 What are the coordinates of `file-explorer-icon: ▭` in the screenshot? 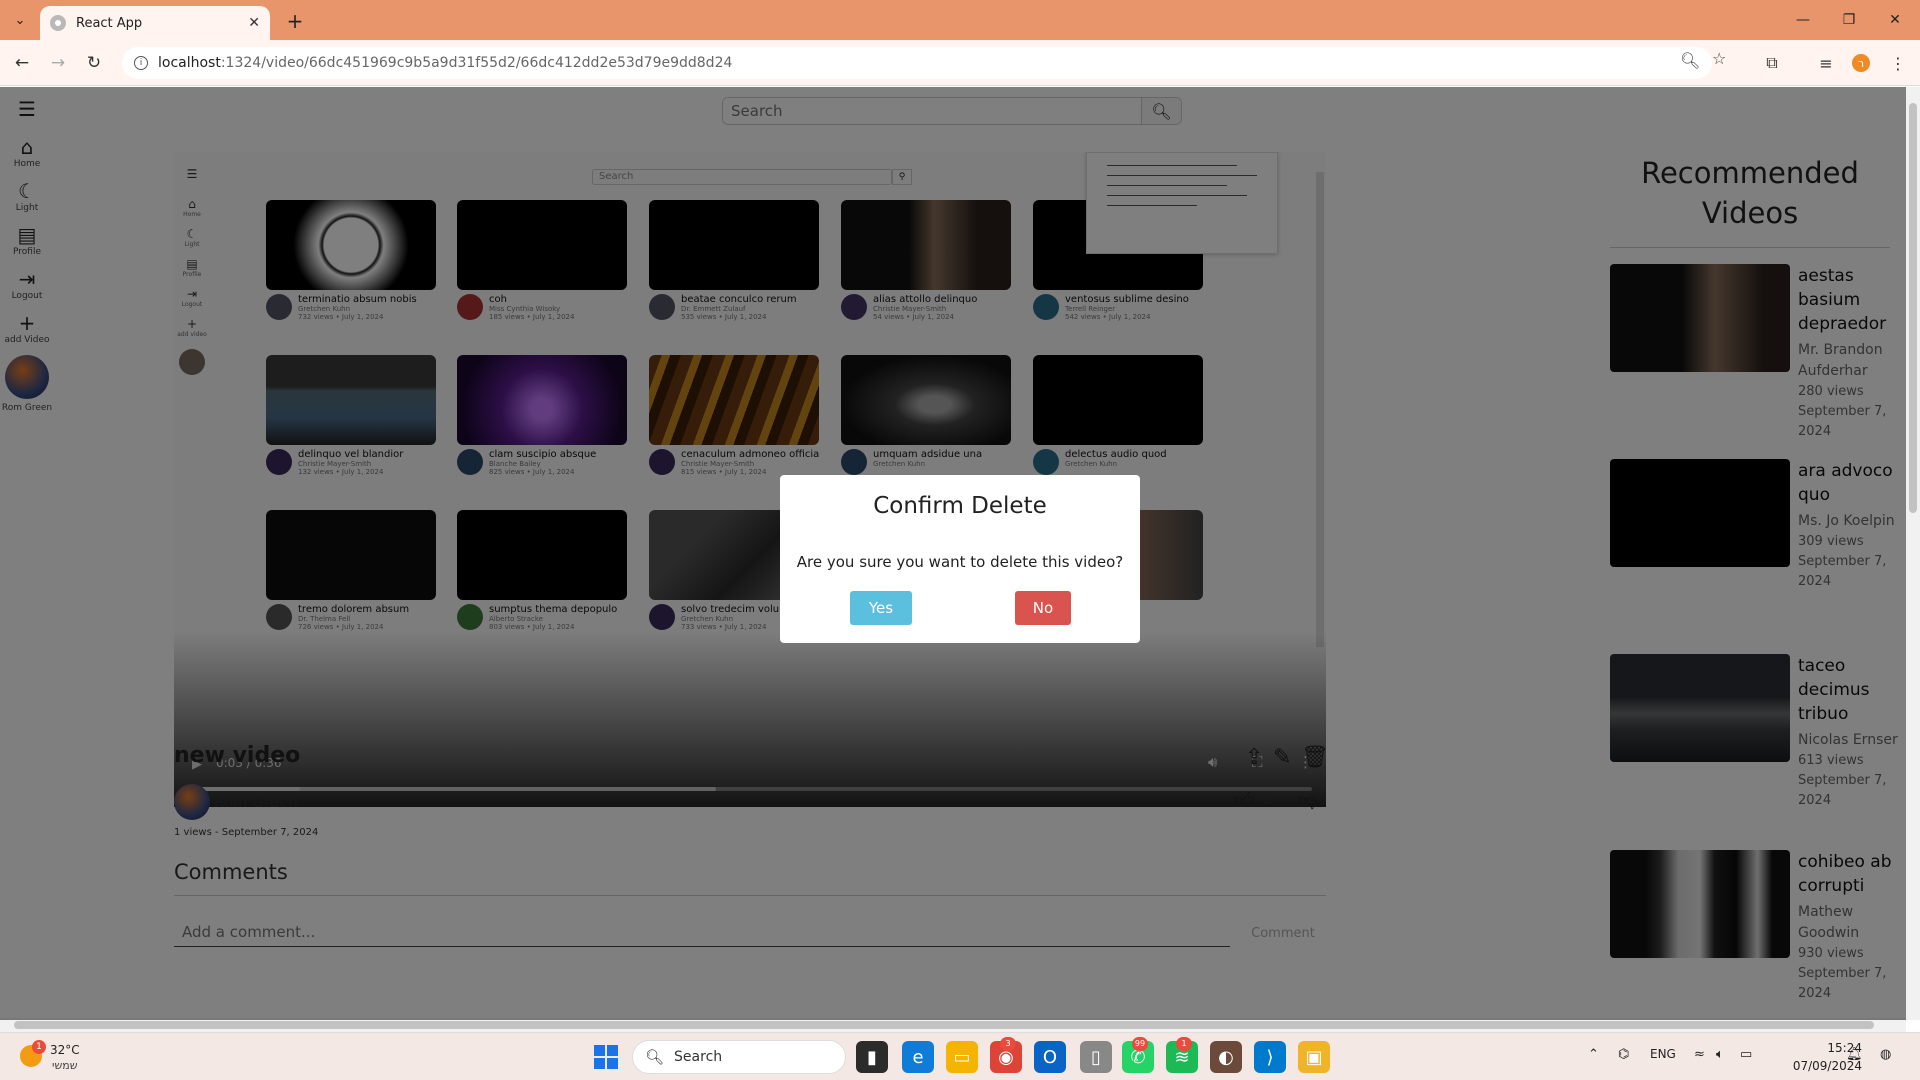 It's located at (962, 1057).